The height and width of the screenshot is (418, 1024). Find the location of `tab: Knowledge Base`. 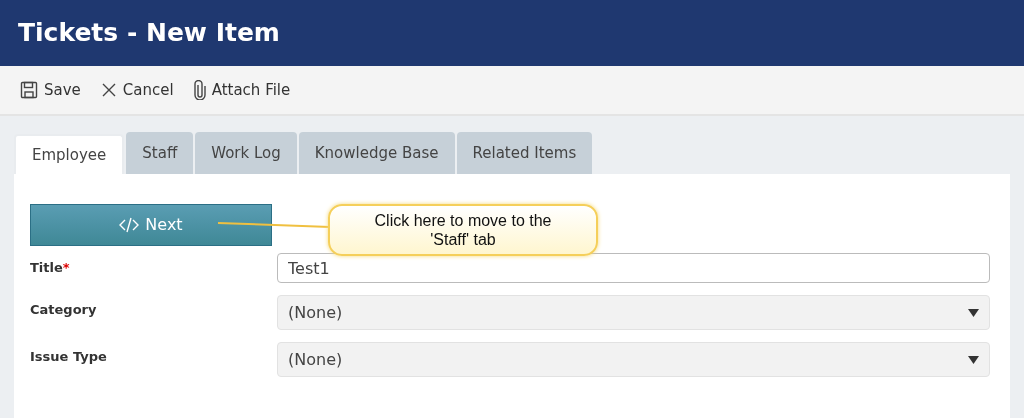

tab: Knowledge Base is located at coordinates (376, 153).